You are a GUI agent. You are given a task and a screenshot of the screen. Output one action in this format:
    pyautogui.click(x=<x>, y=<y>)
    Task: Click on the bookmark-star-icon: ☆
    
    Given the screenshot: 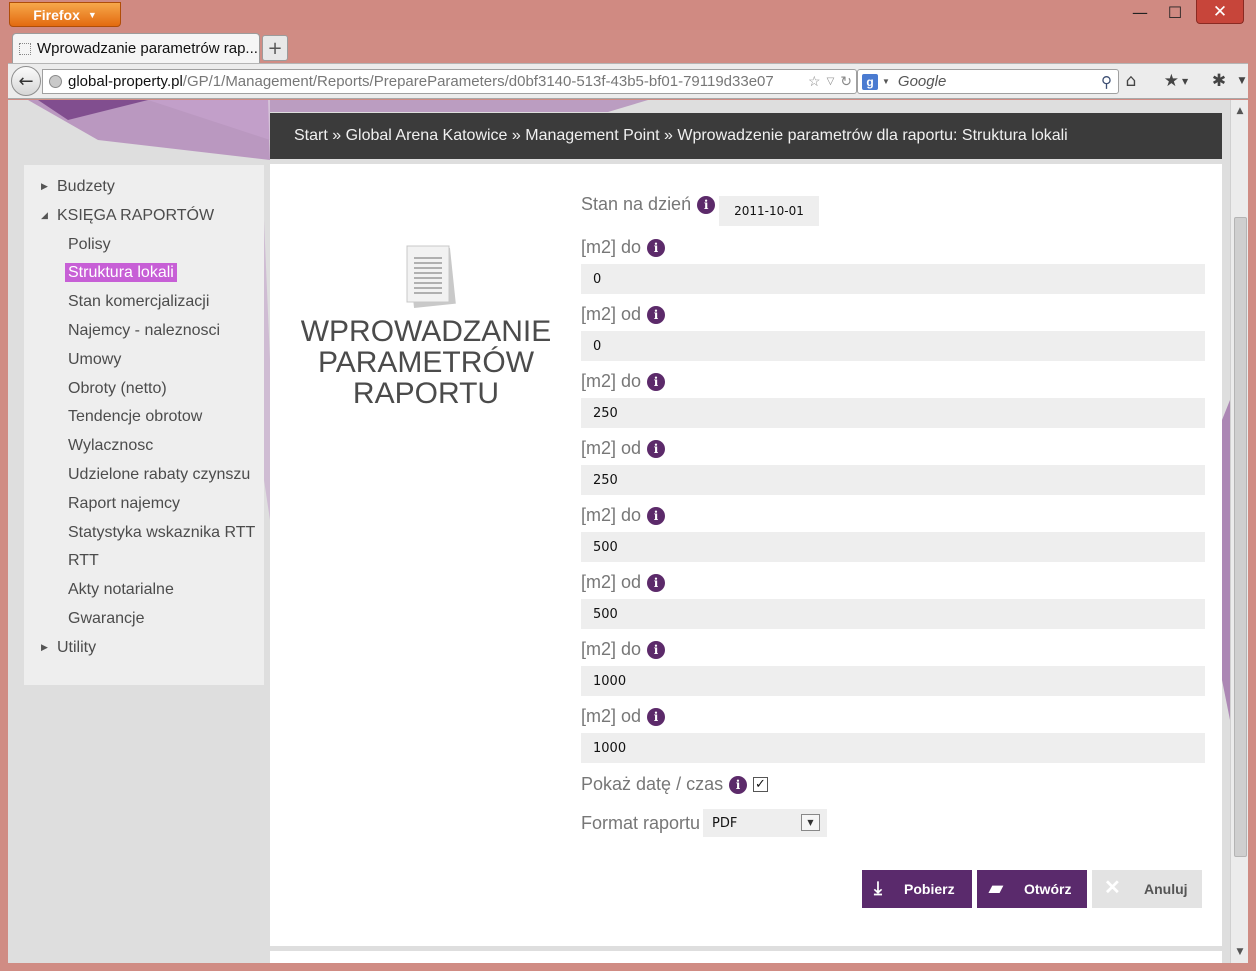 What is the action you would take?
    pyautogui.click(x=814, y=81)
    